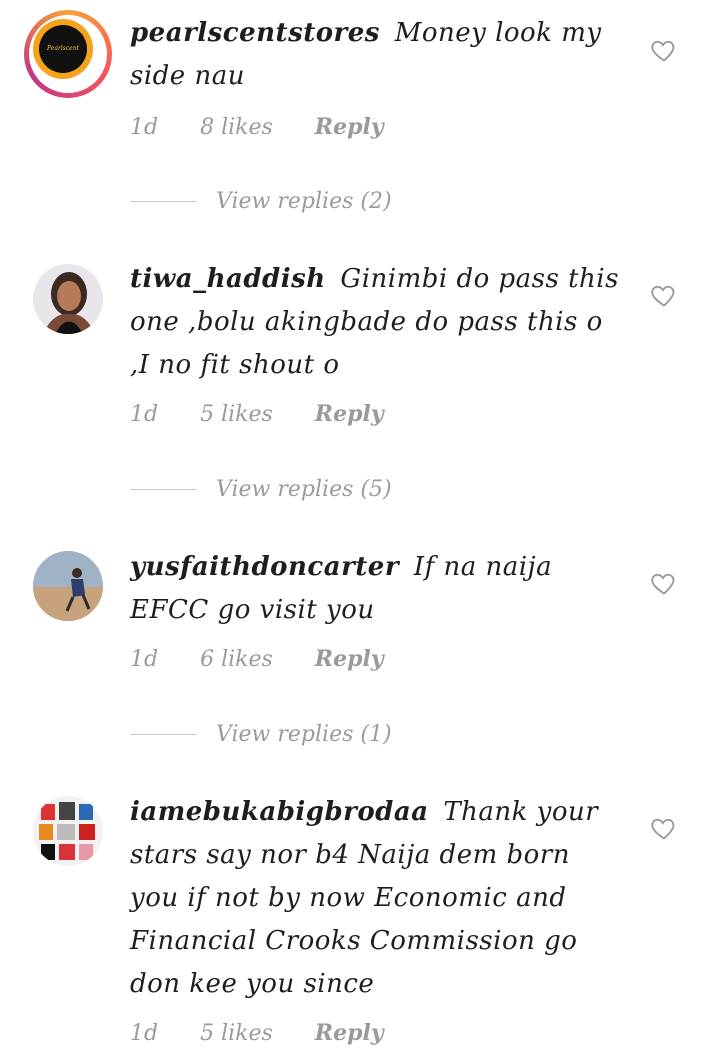 The image size is (705, 1061). What do you see at coordinates (304, 489) in the screenshot?
I see `view-replies-label: View replies (5)` at bounding box center [304, 489].